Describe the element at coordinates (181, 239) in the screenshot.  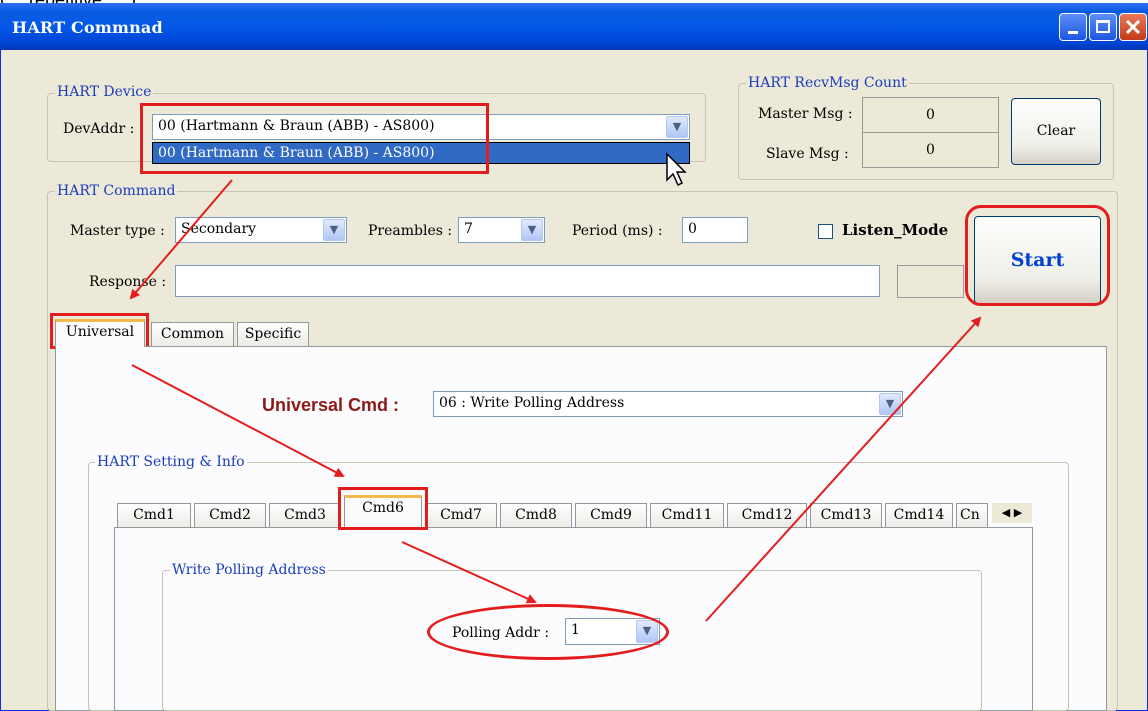
I see `arrow-devaddr-to-universal` at that location.